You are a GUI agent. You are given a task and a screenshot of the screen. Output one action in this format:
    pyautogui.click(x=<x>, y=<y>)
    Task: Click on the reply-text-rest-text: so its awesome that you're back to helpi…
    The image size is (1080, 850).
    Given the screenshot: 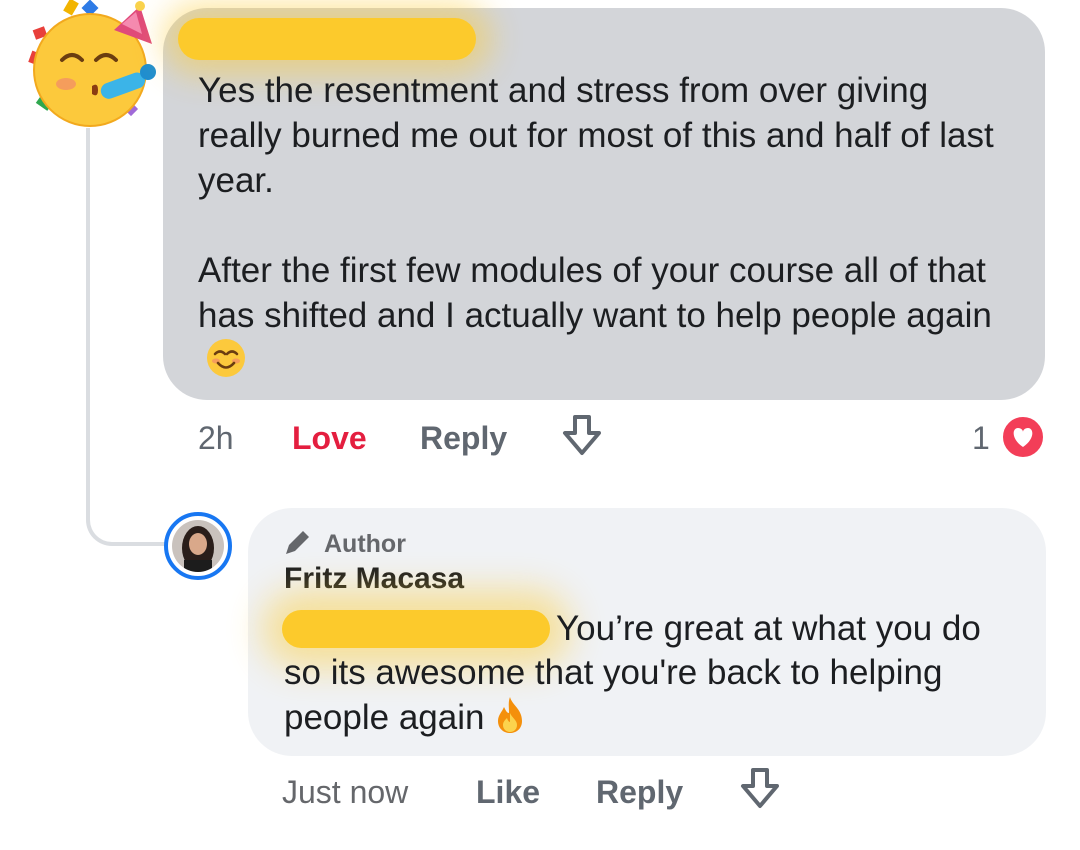 What is the action you would take?
    pyautogui.click(x=618, y=695)
    